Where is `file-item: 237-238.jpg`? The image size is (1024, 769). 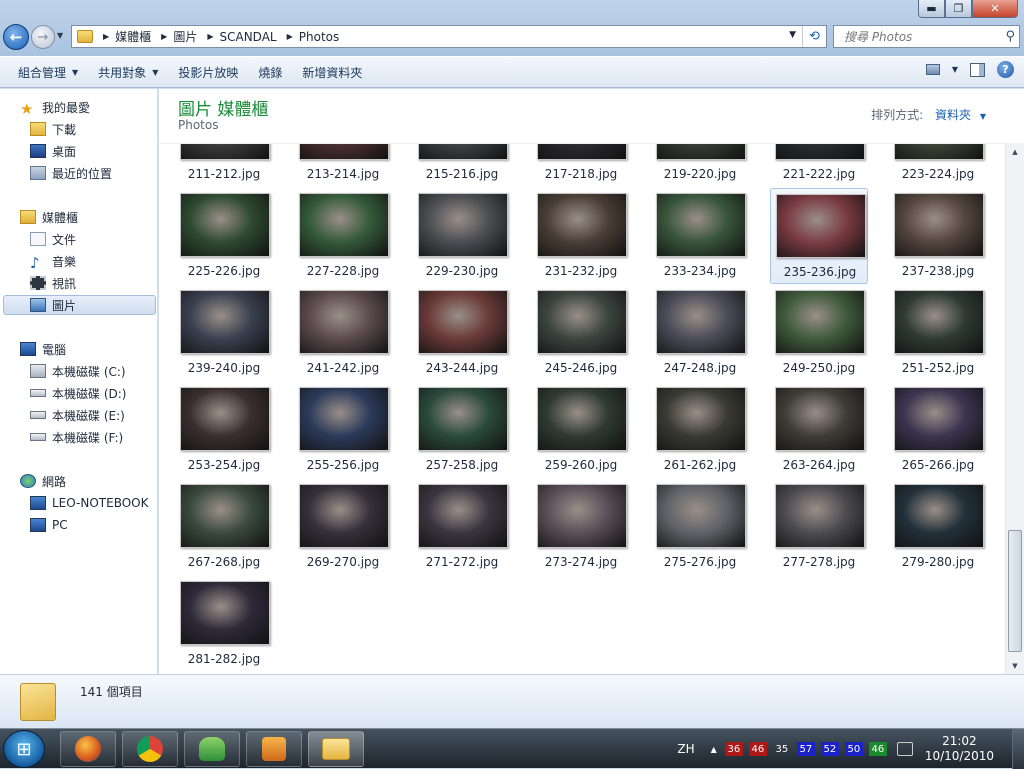 file-item: 237-238.jpg is located at coordinates (938, 236).